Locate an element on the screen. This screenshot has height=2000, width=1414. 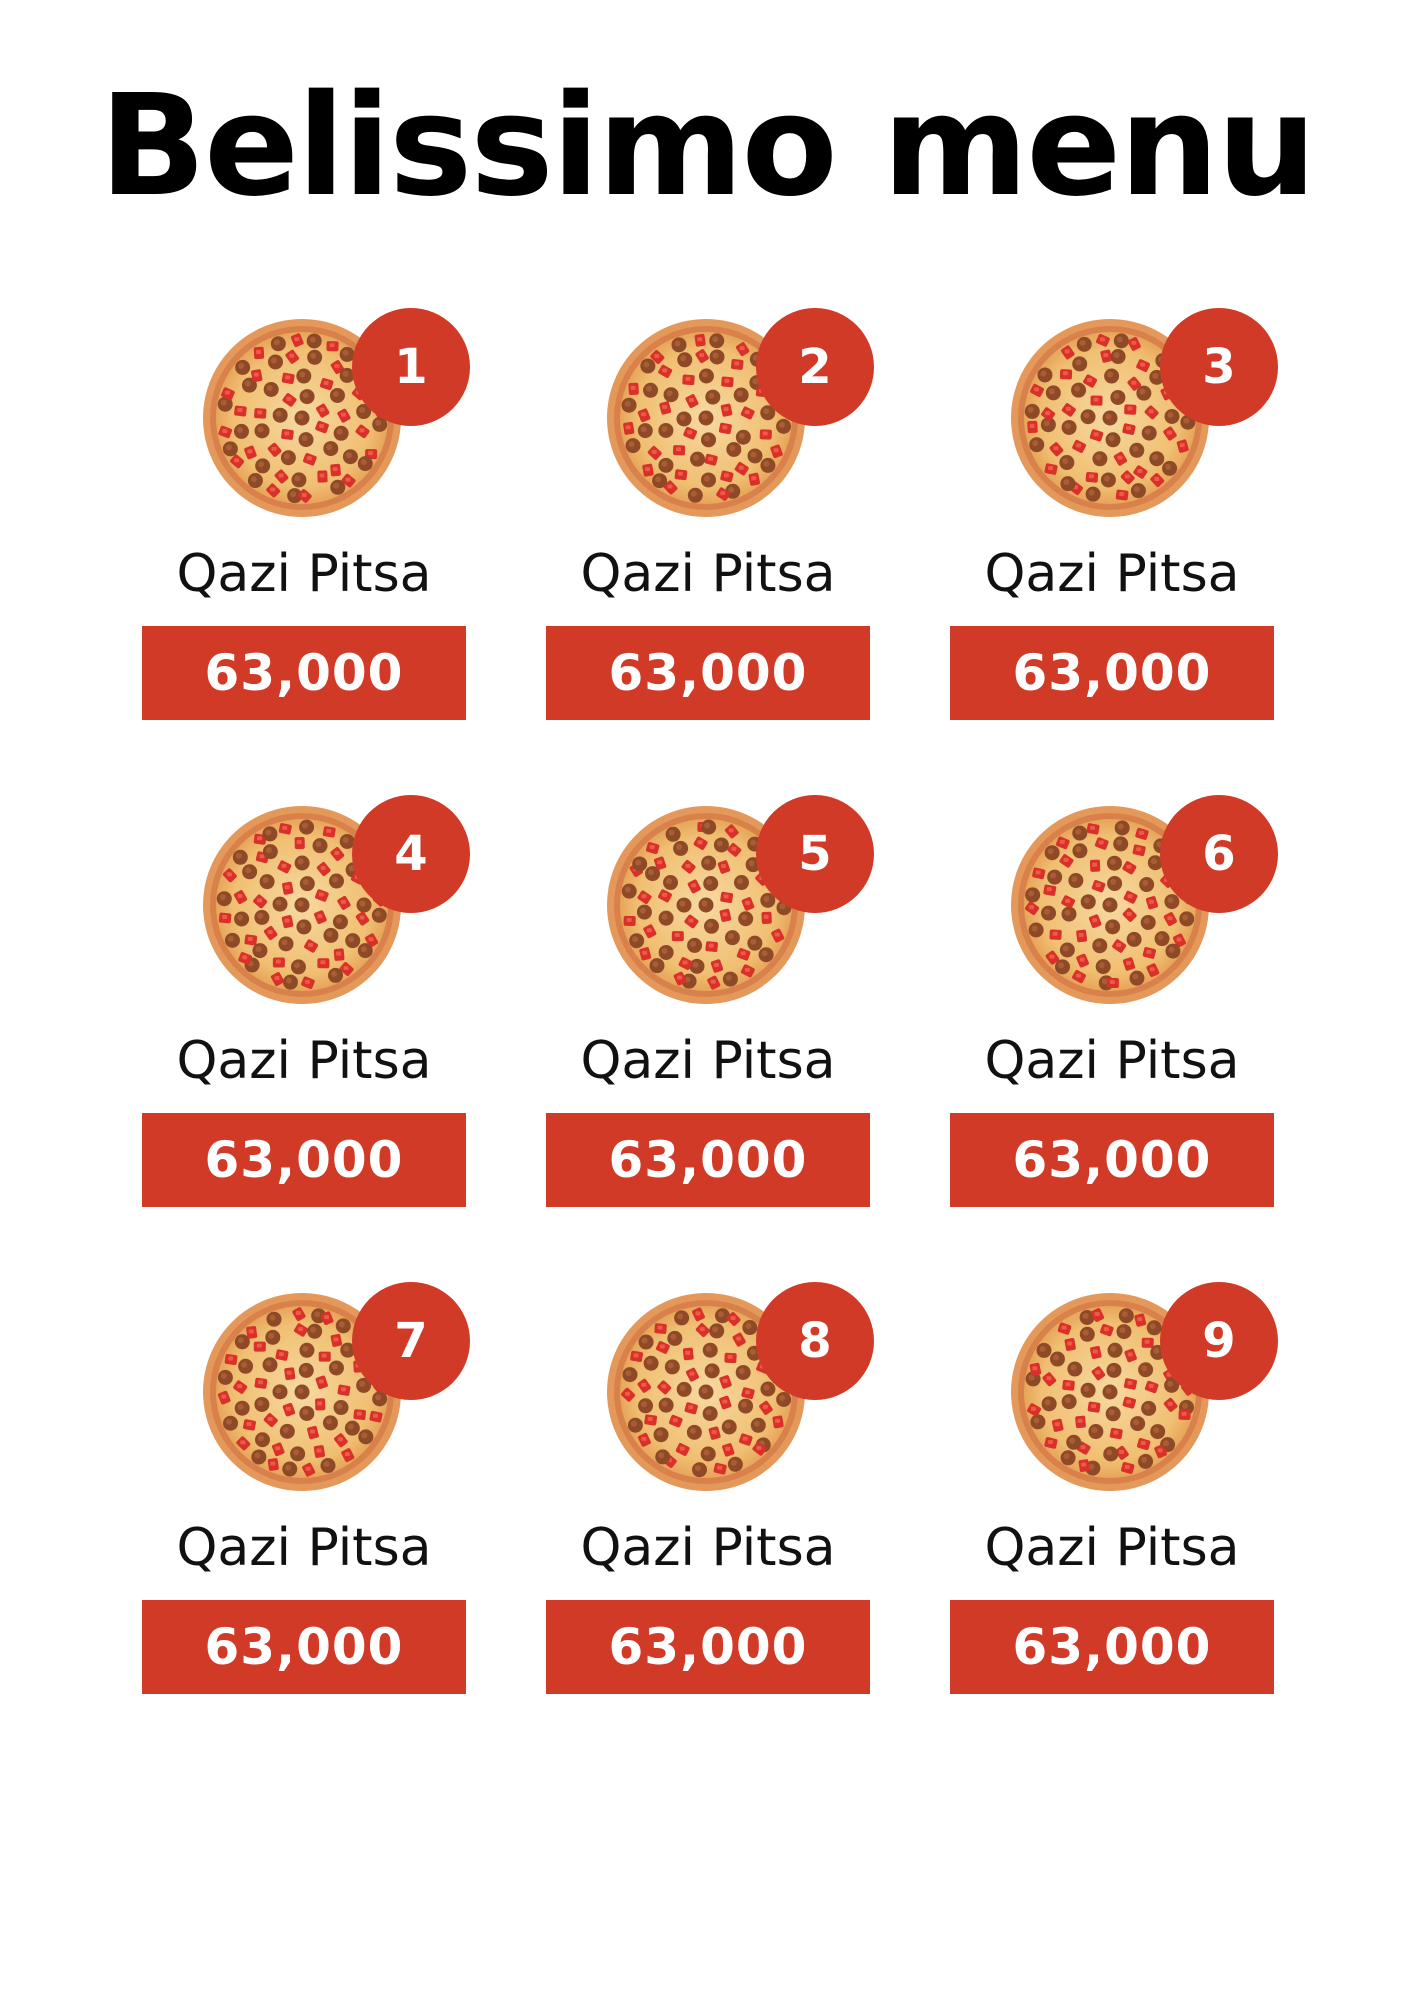
item-number-badge: 1 is located at coordinates (411, 367).